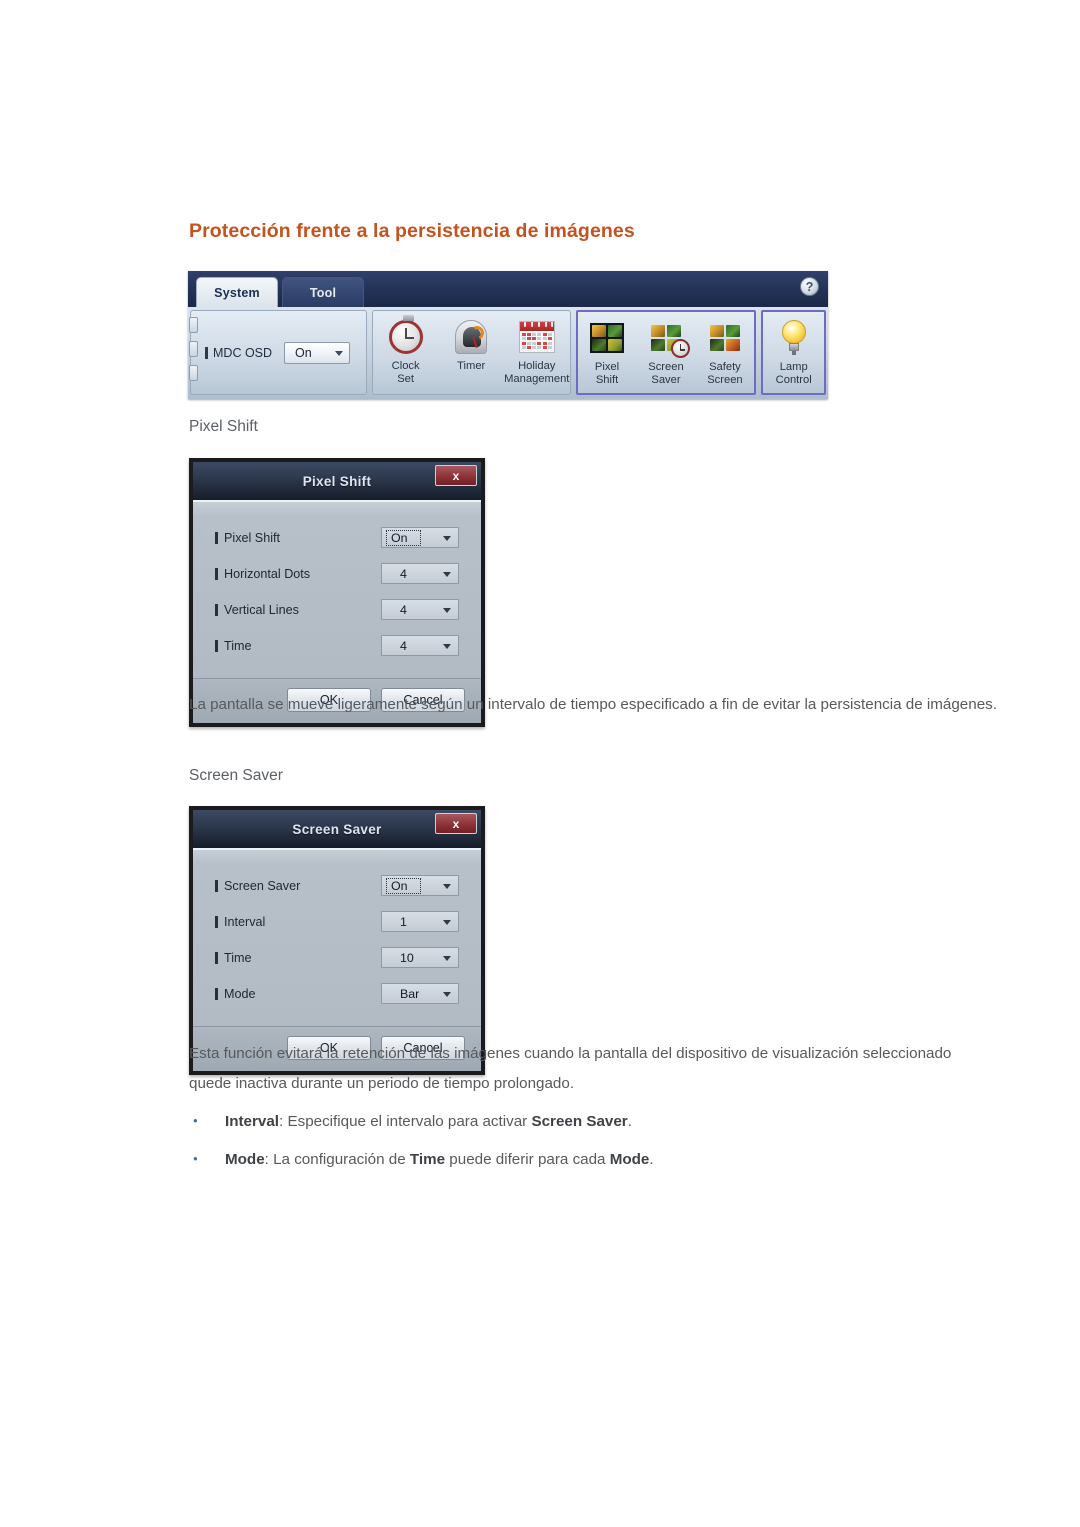 The width and height of the screenshot is (1080, 1527). Describe the element at coordinates (267, 573) in the screenshot. I see `field-label: Horizontal Dots` at that location.